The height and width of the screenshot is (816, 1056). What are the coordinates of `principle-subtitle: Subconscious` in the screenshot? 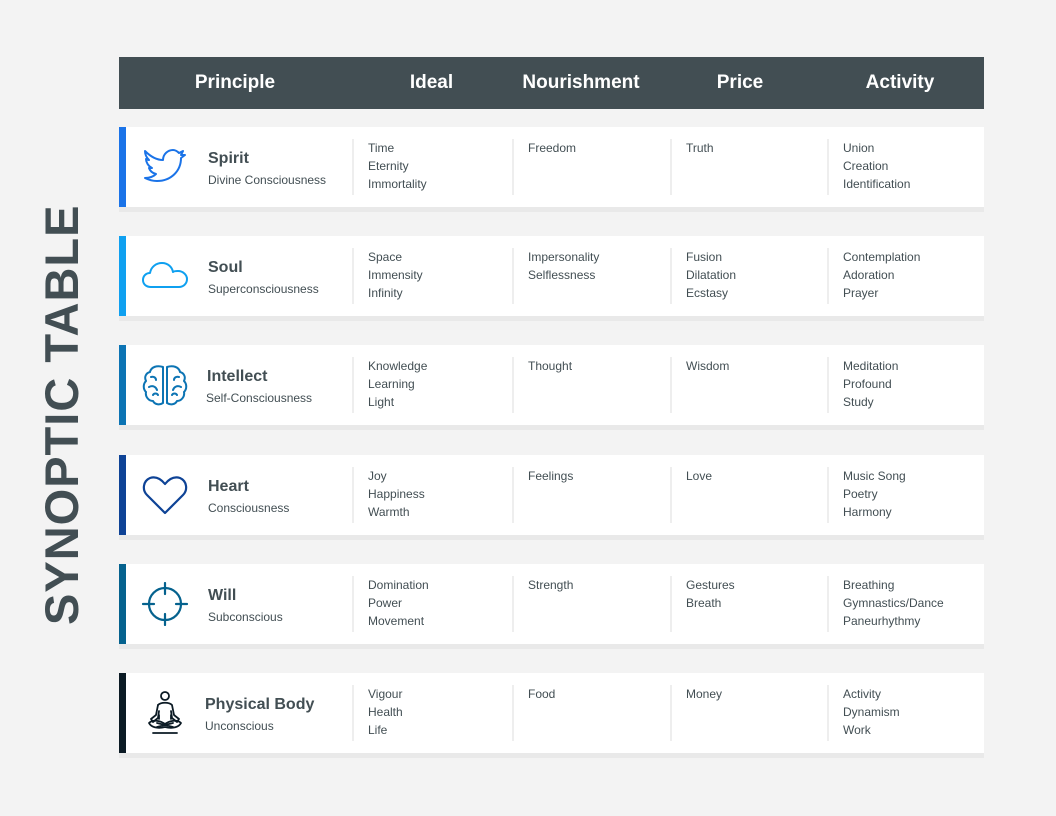 It's located at (245, 617).